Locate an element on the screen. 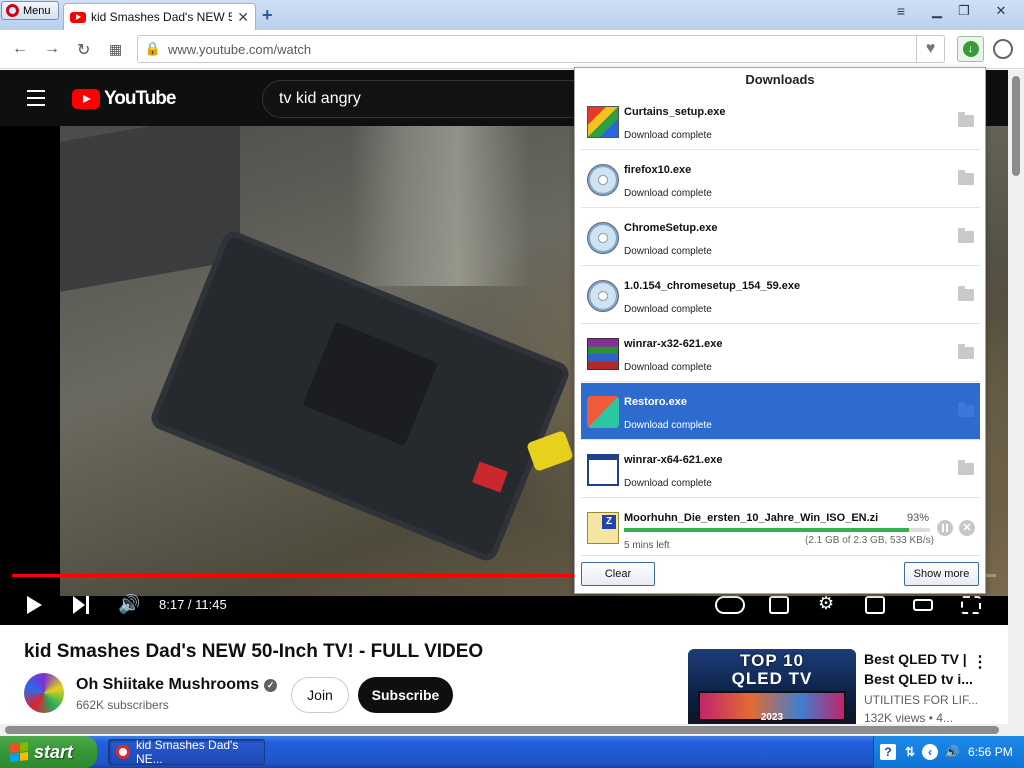 The image size is (1024, 768). download-filename: Curtains_setup.exe is located at coordinates (675, 112).